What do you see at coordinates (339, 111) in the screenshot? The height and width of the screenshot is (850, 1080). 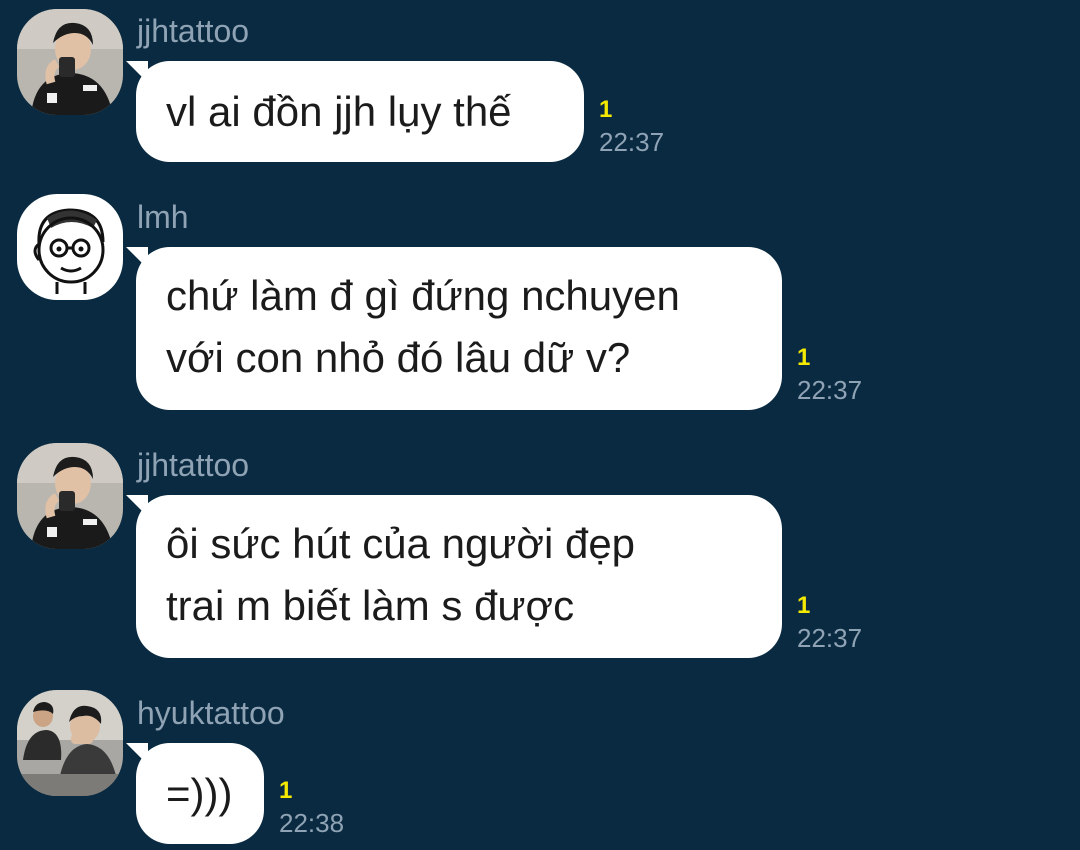 I see `message-text: vl ai đồn jjh lụy thế` at bounding box center [339, 111].